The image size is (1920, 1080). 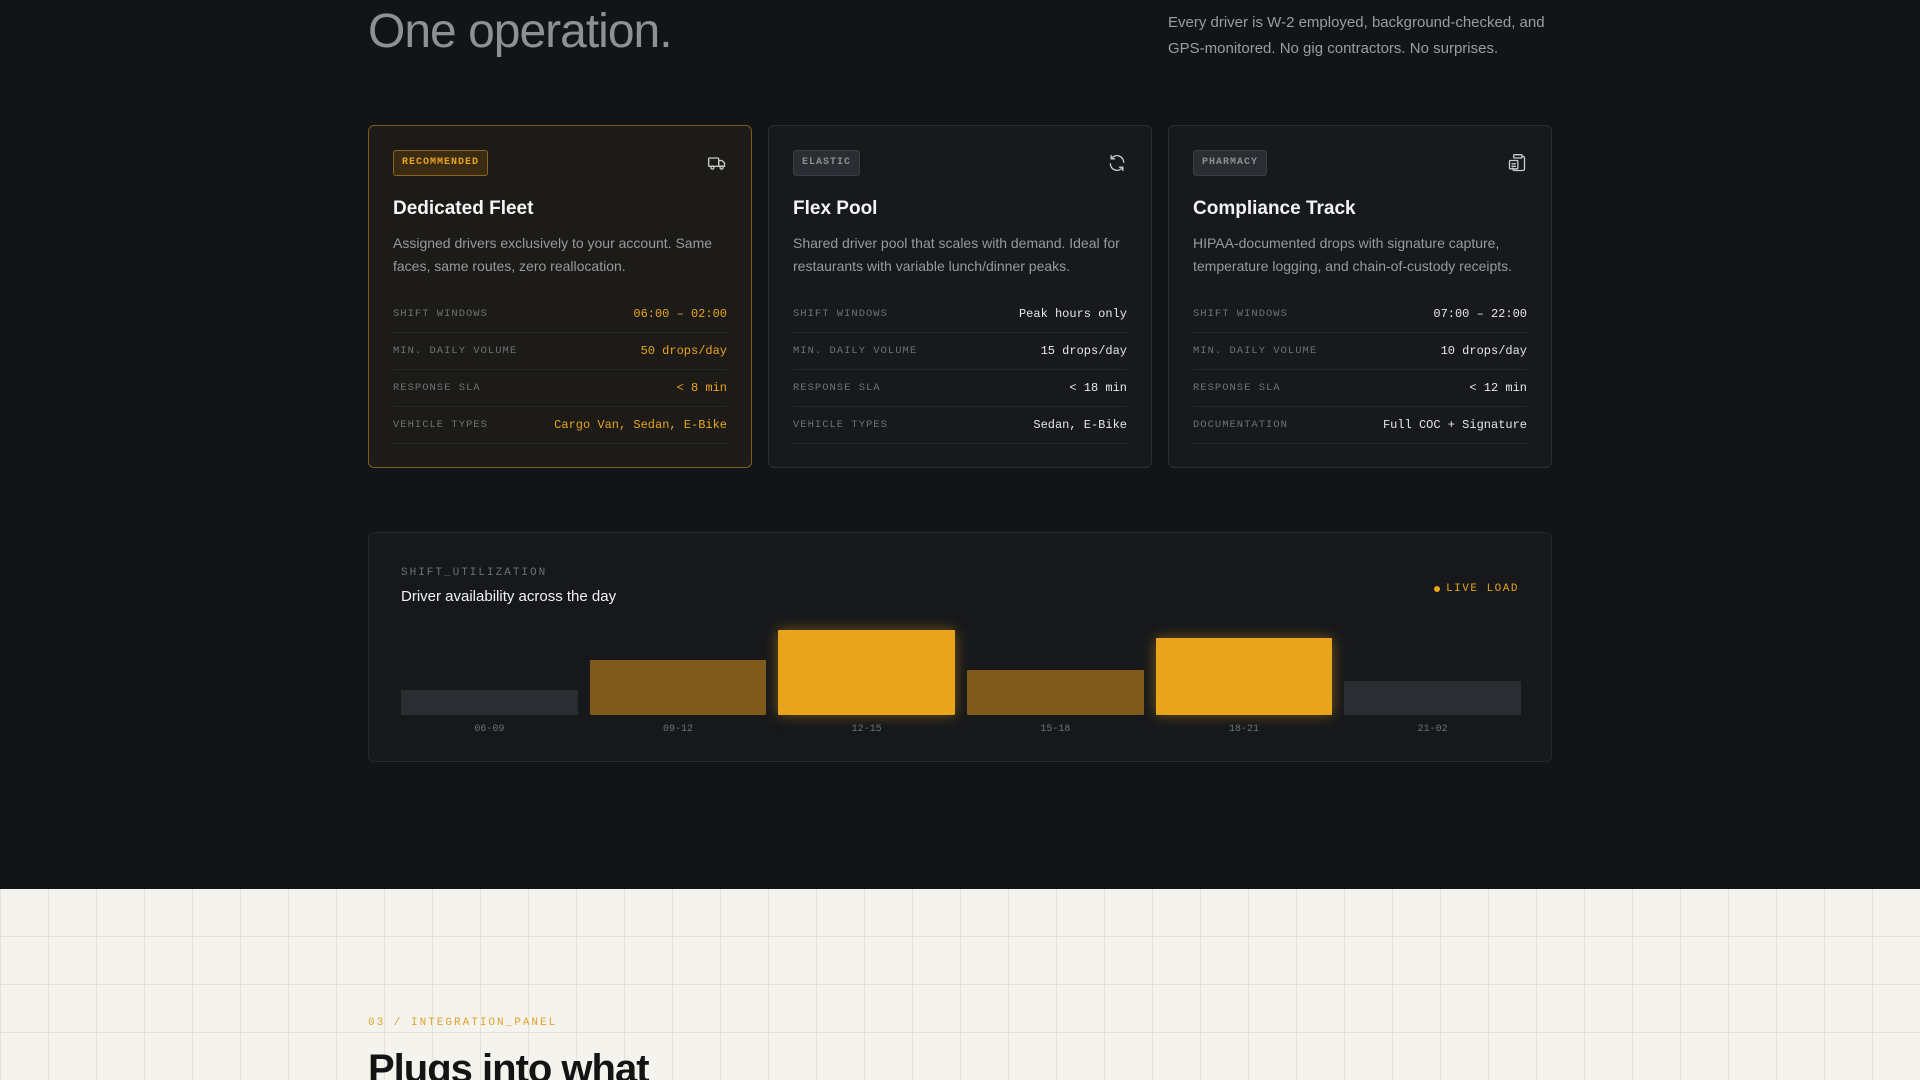 I want to click on spec-value: Full COC + Signature, so click(x=1454, y=425).